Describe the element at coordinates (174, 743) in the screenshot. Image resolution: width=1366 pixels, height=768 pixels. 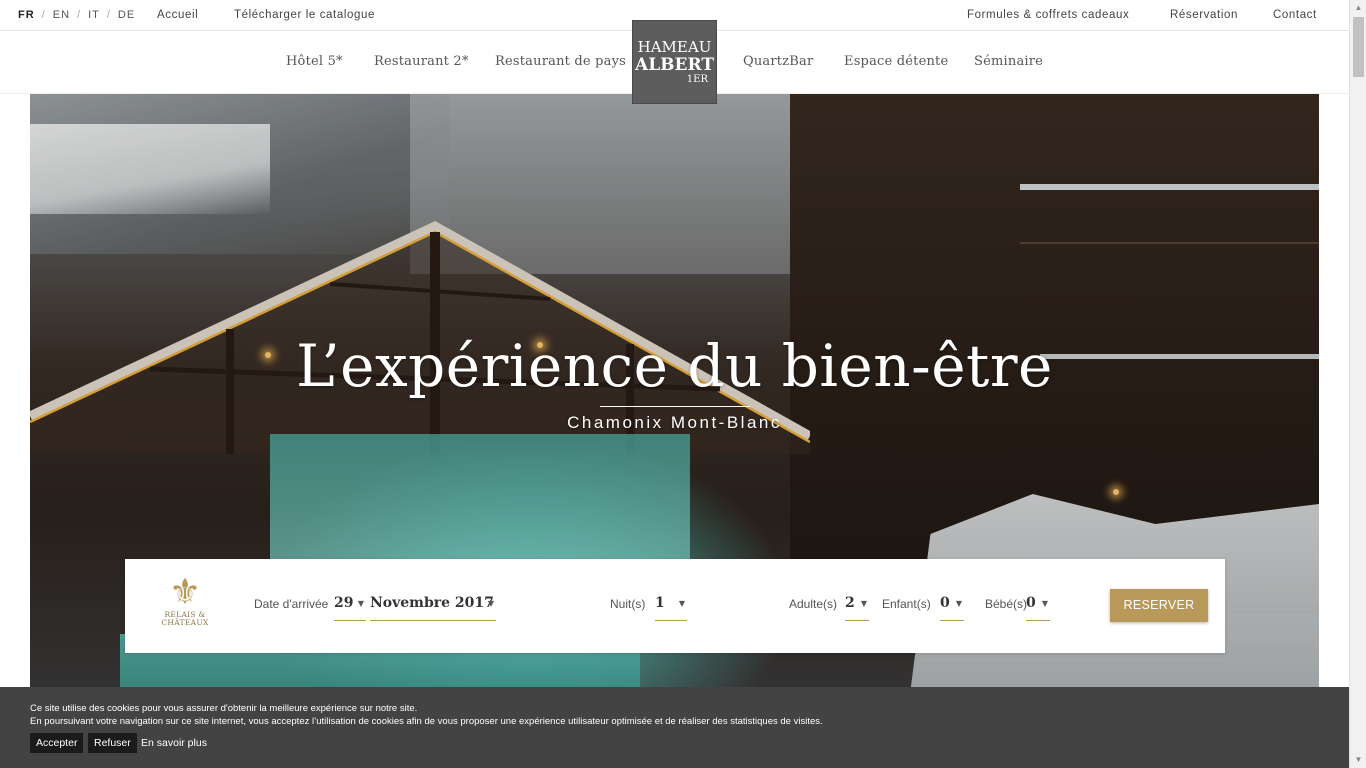
I see `cookie-learn-more-link: En savoir plus` at that location.